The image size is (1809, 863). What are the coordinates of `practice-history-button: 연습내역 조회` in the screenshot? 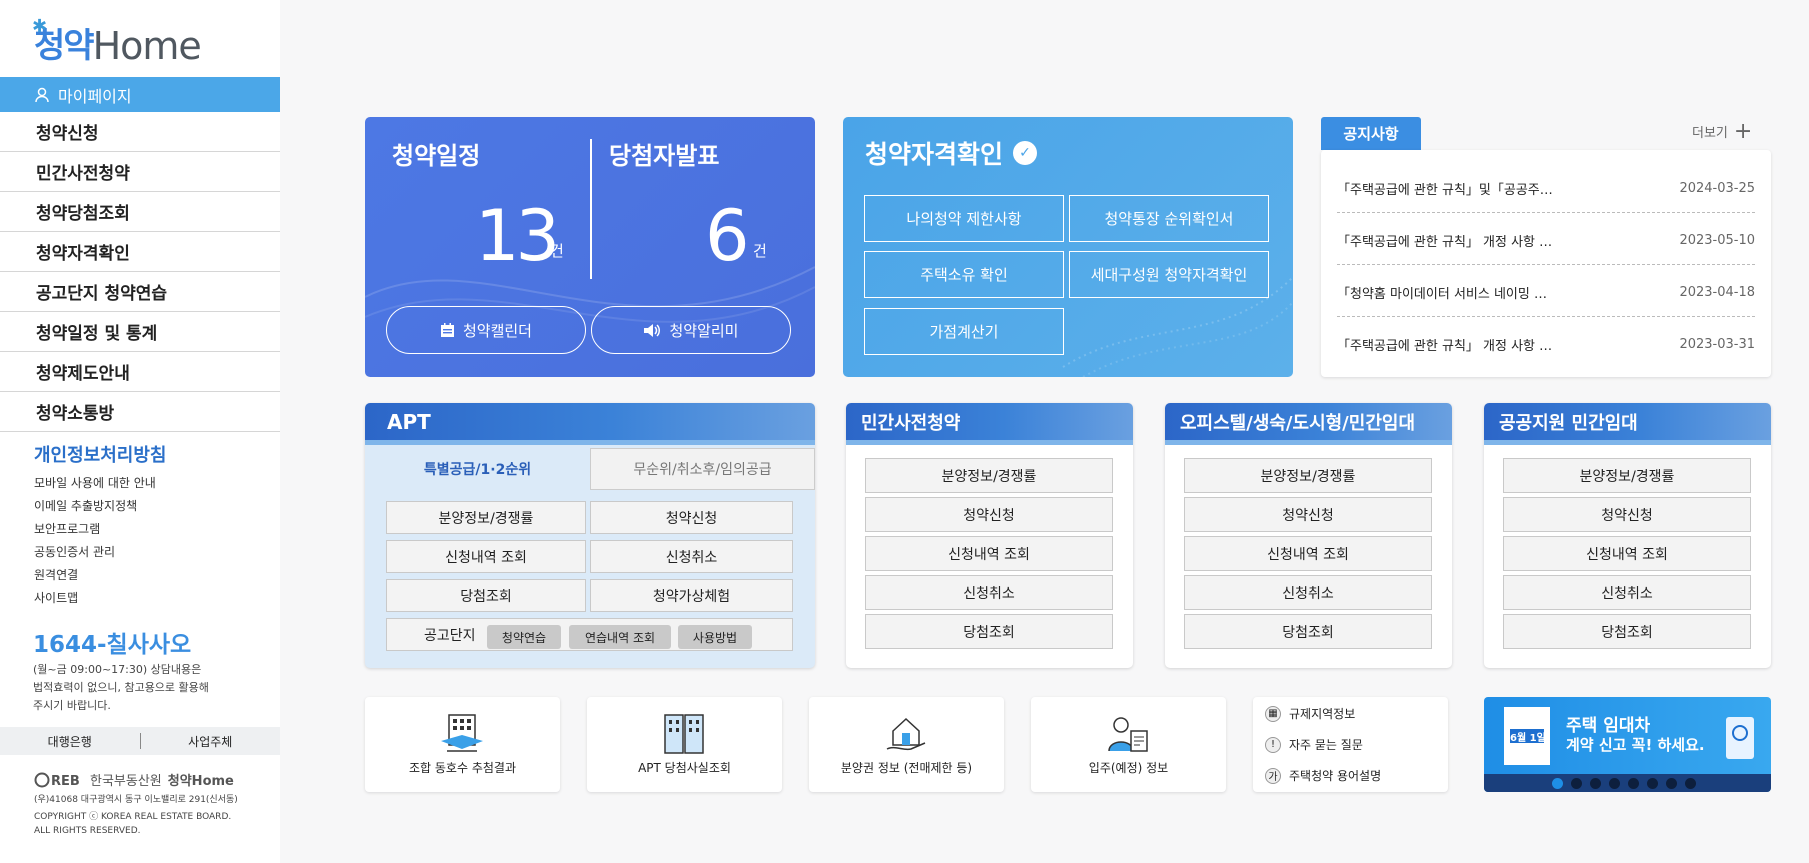 It's located at (620, 637).